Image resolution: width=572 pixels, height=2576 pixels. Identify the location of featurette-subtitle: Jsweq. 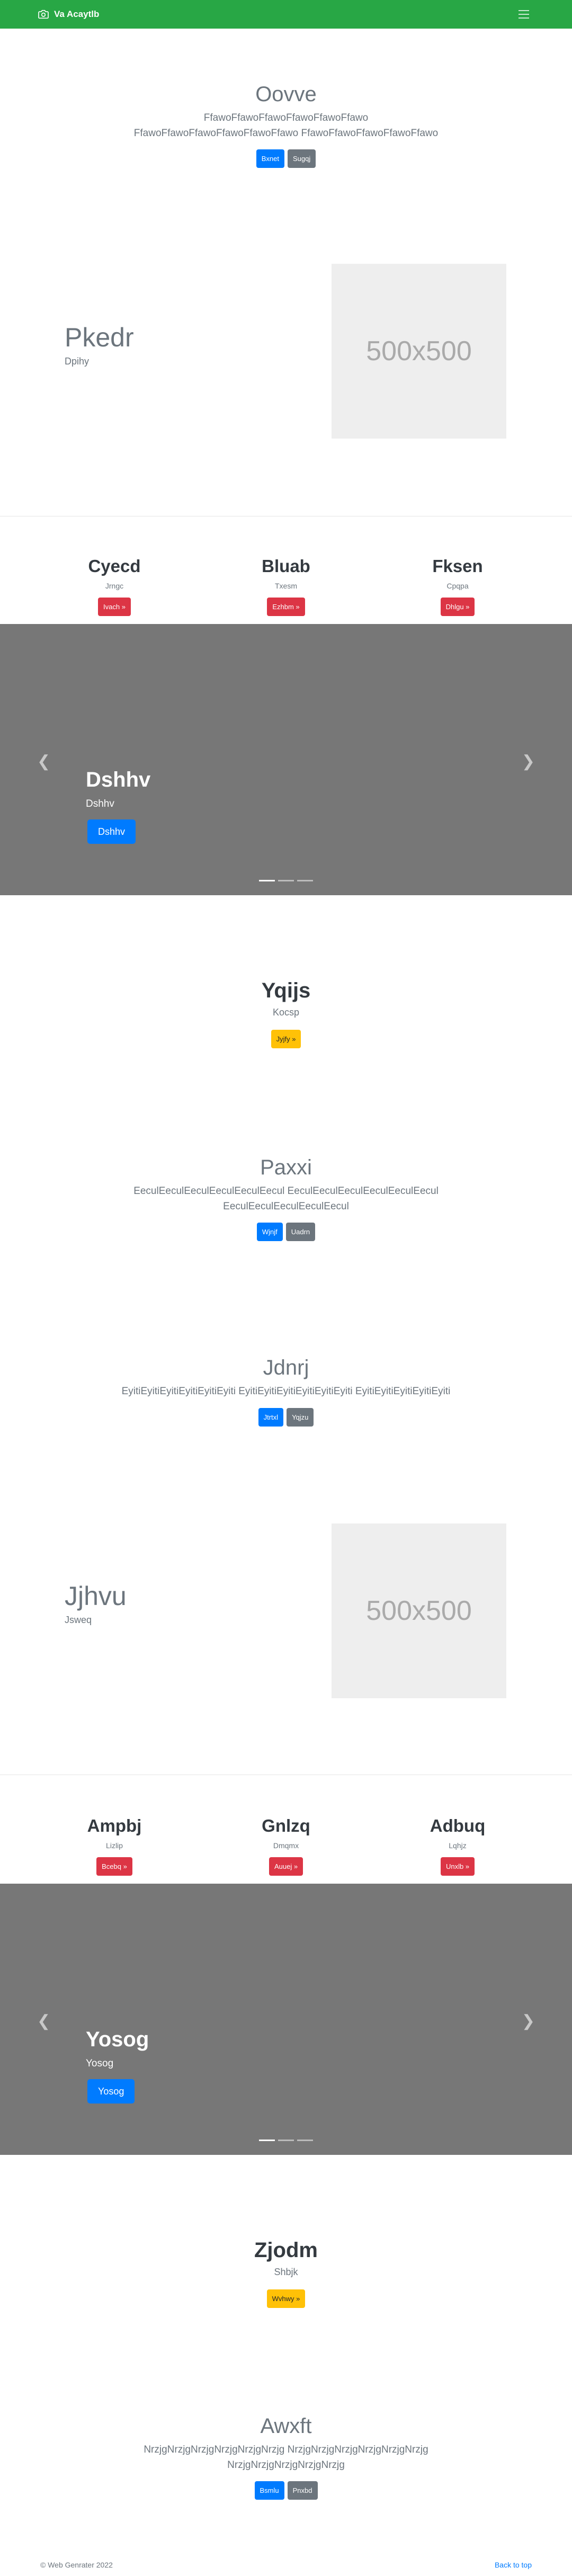
(79, 1620).